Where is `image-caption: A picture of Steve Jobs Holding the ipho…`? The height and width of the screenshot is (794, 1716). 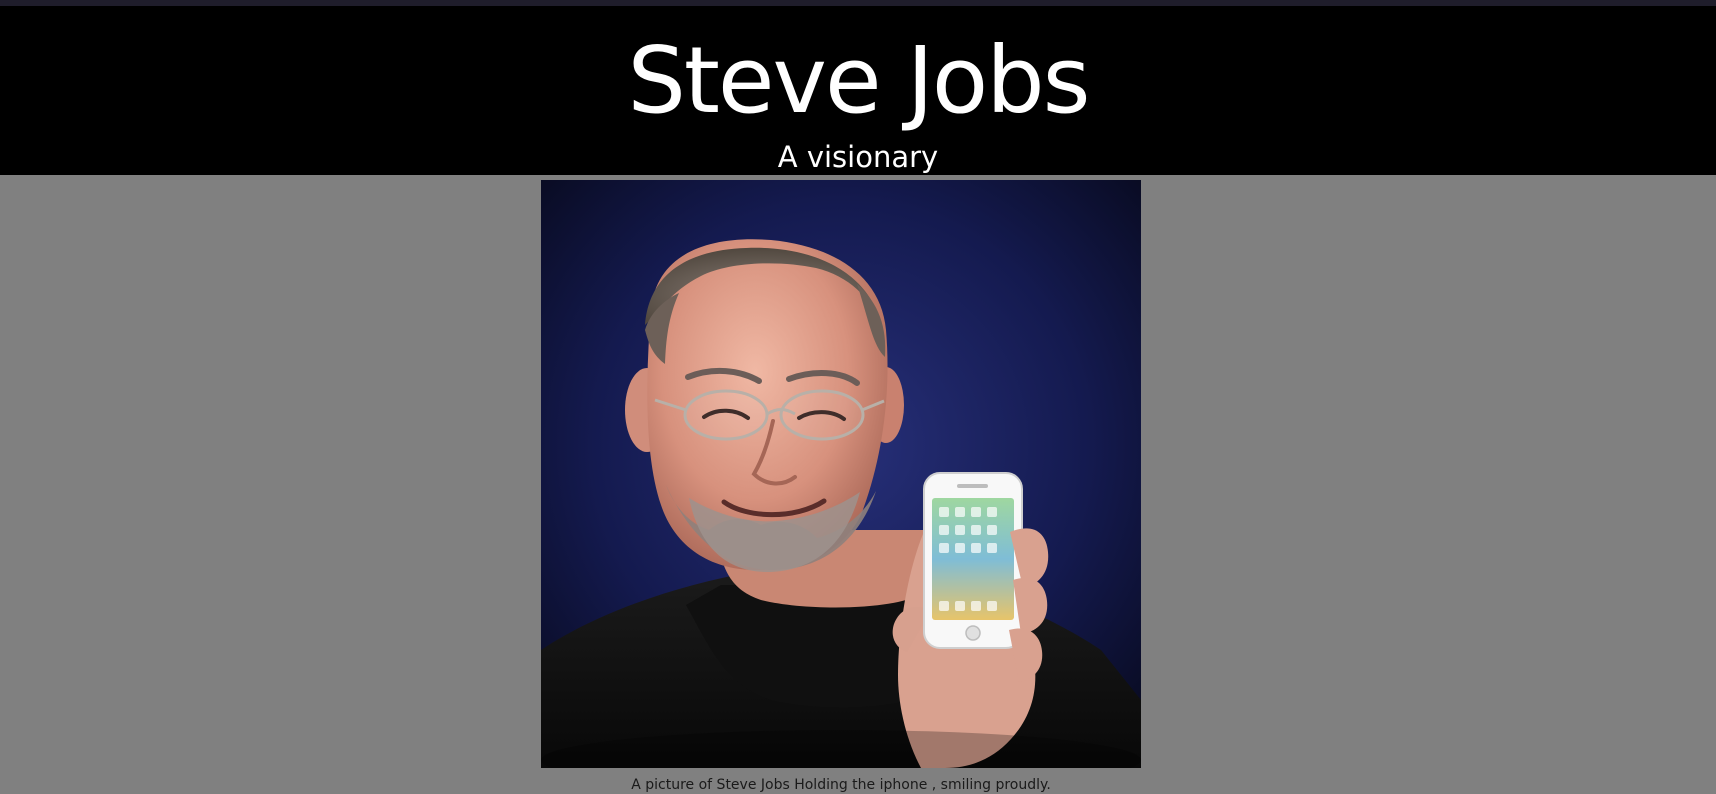
image-caption: A picture of Steve Jobs Holding the ipho… is located at coordinates (841, 785).